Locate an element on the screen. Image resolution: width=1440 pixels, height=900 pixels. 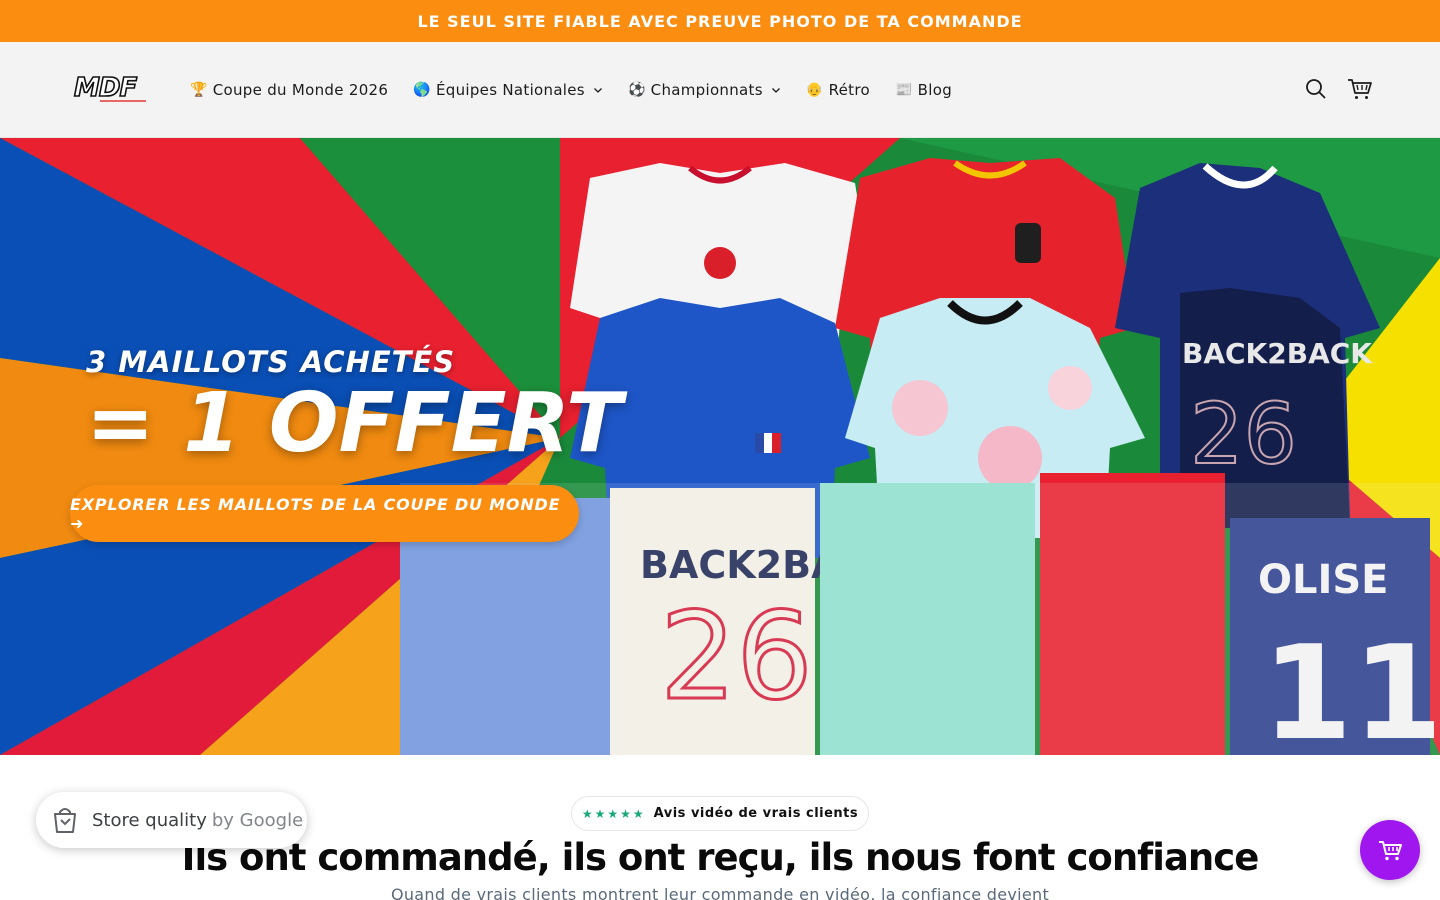
svg-text: BACK2BACK is located at coordinates (1277, 353).